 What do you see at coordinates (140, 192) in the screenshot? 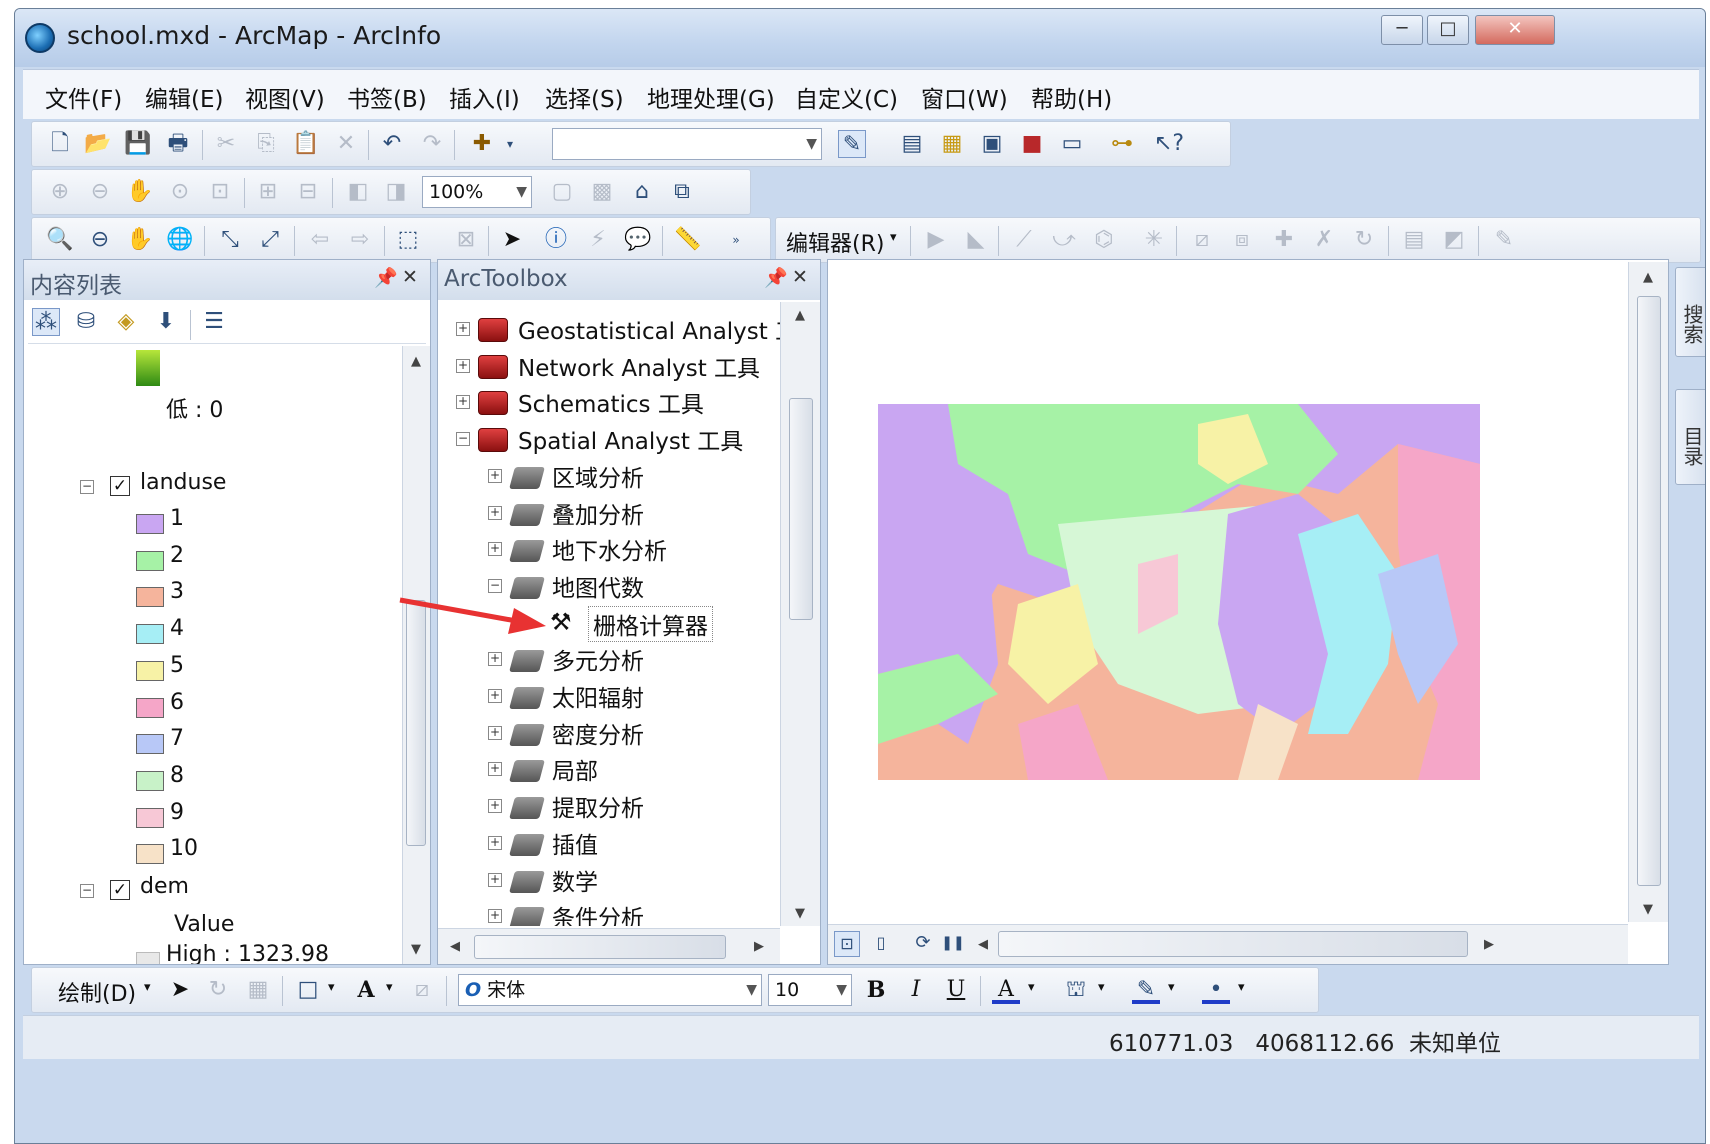
I see `pan-page-icon: ✋` at bounding box center [140, 192].